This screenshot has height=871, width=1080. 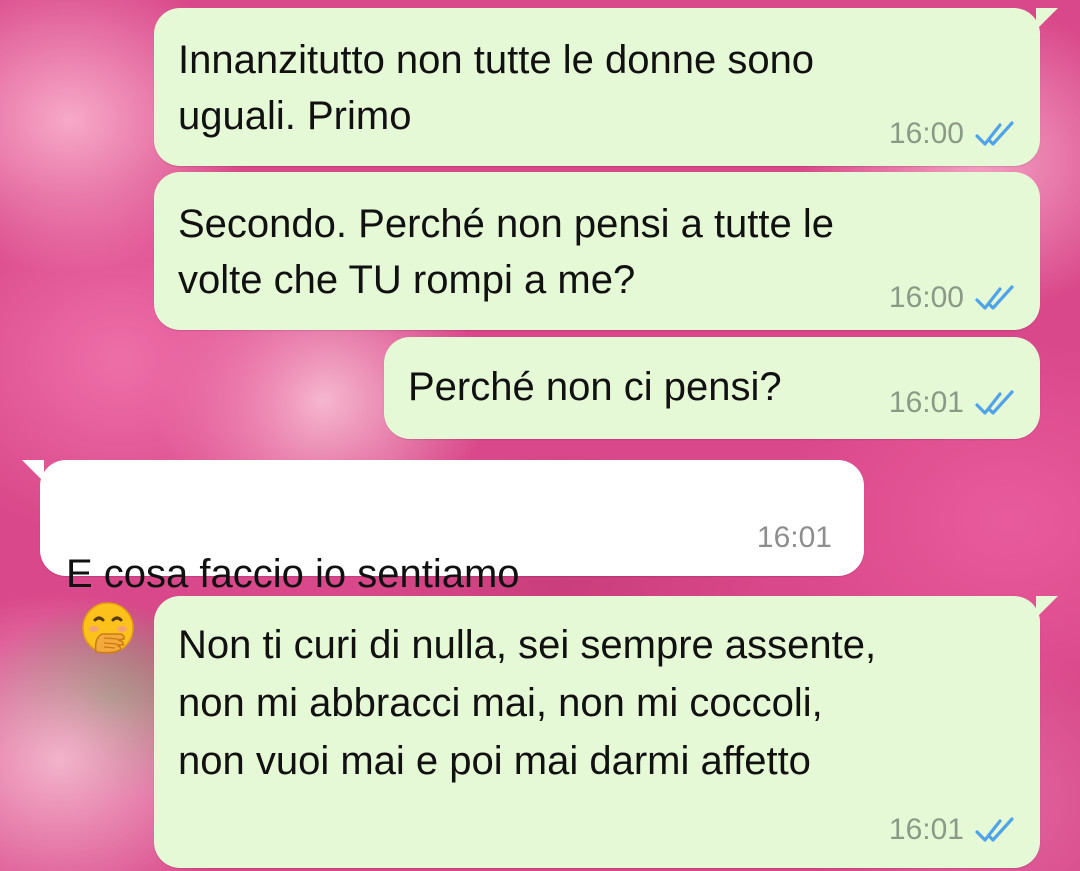 I want to click on message-bubble-outgoing: Perché non ci pensi? 16:01, so click(x=712, y=388).